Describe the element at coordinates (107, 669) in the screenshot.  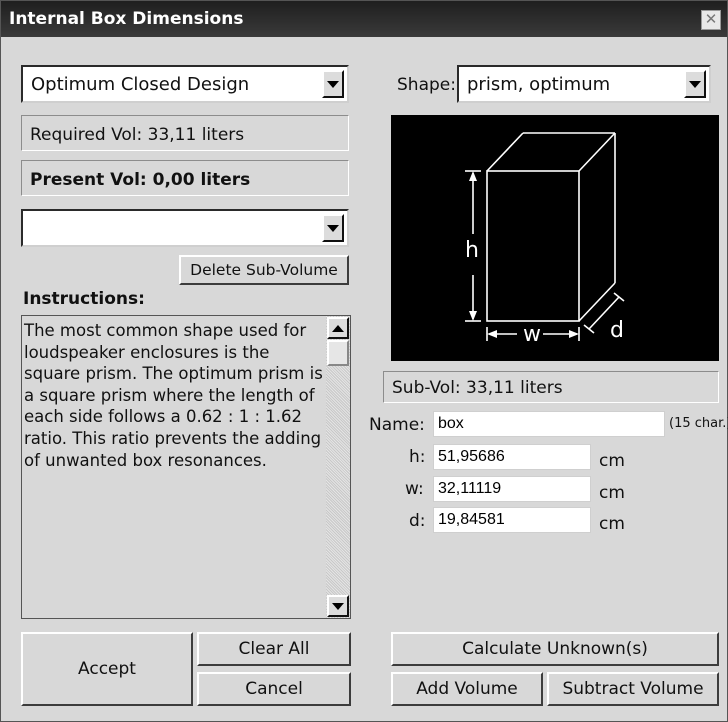
I see `accept-button: Accept` at that location.